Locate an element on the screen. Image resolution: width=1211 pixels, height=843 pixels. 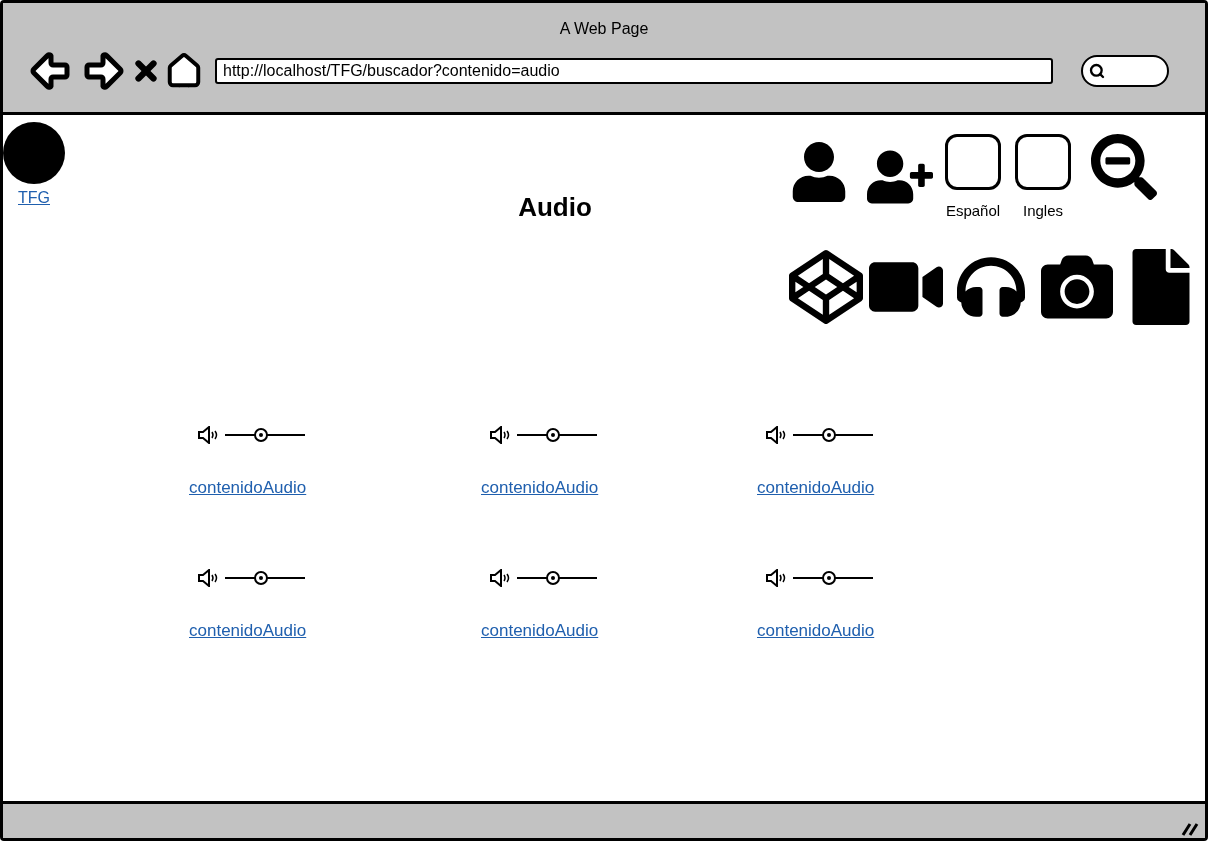
search-icon is located at coordinates (1097, 71).